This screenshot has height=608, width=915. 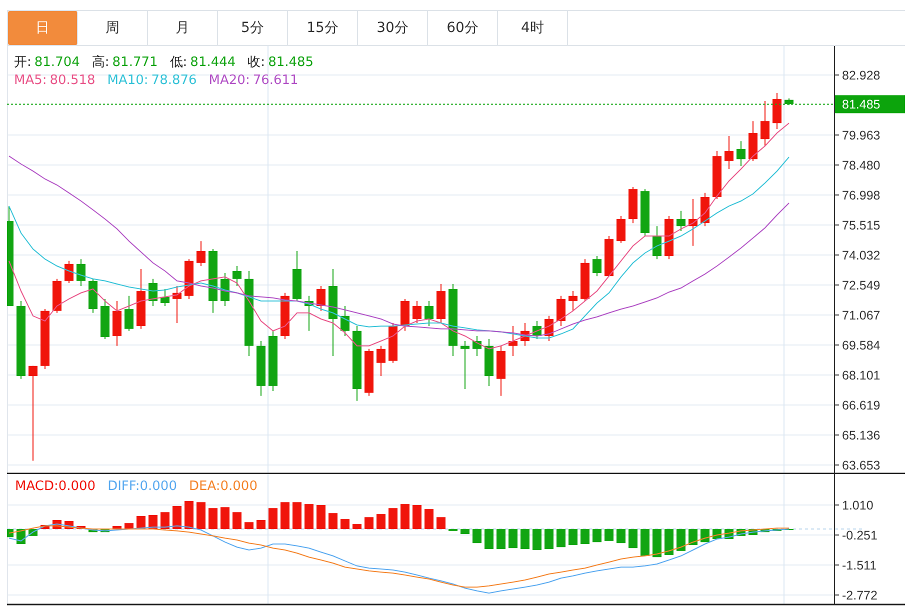 What do you see at coordinates (860, 535) in the screenshot?
I see `axis-label: -0.251` at bounding box center [860, 535].